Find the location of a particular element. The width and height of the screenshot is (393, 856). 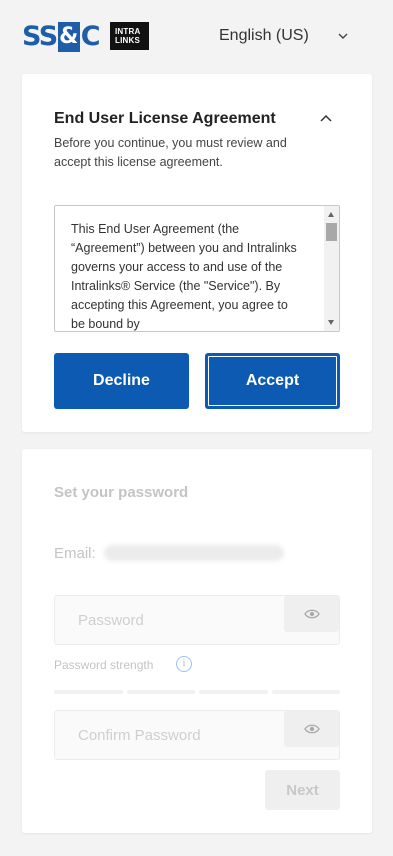

show-password-button is located at coordinates (311, 614).